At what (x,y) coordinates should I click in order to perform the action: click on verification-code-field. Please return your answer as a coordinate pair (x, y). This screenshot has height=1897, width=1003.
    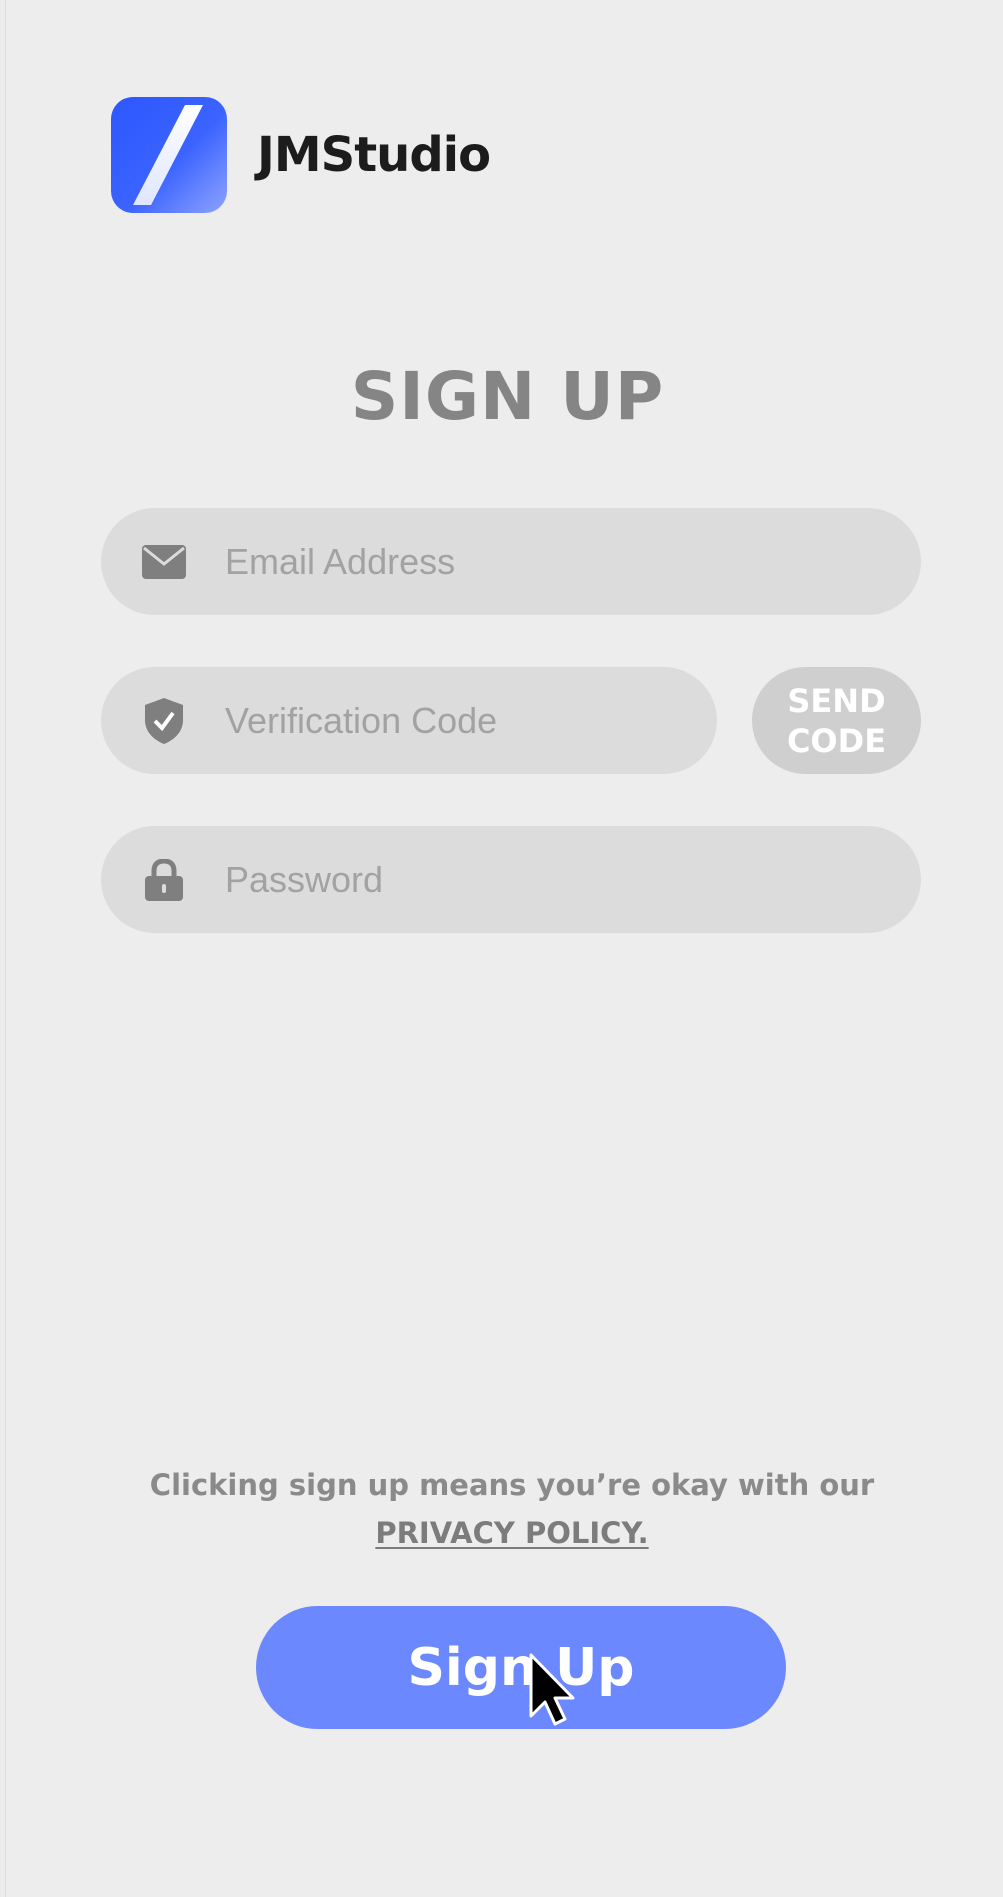
    Looking at the image, I should click on (409, 720).